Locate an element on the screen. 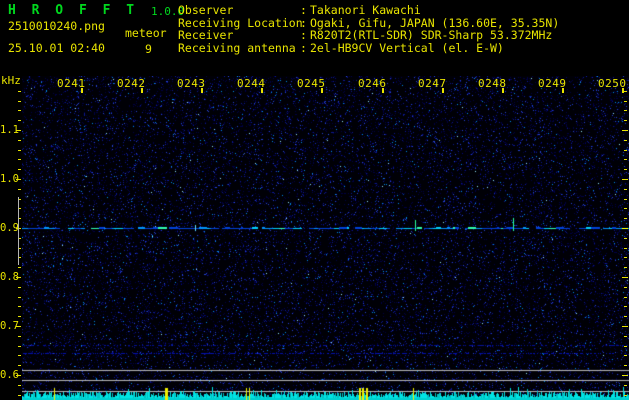  freq-tick-label: 1.1 is located at coordinates (9, 130).